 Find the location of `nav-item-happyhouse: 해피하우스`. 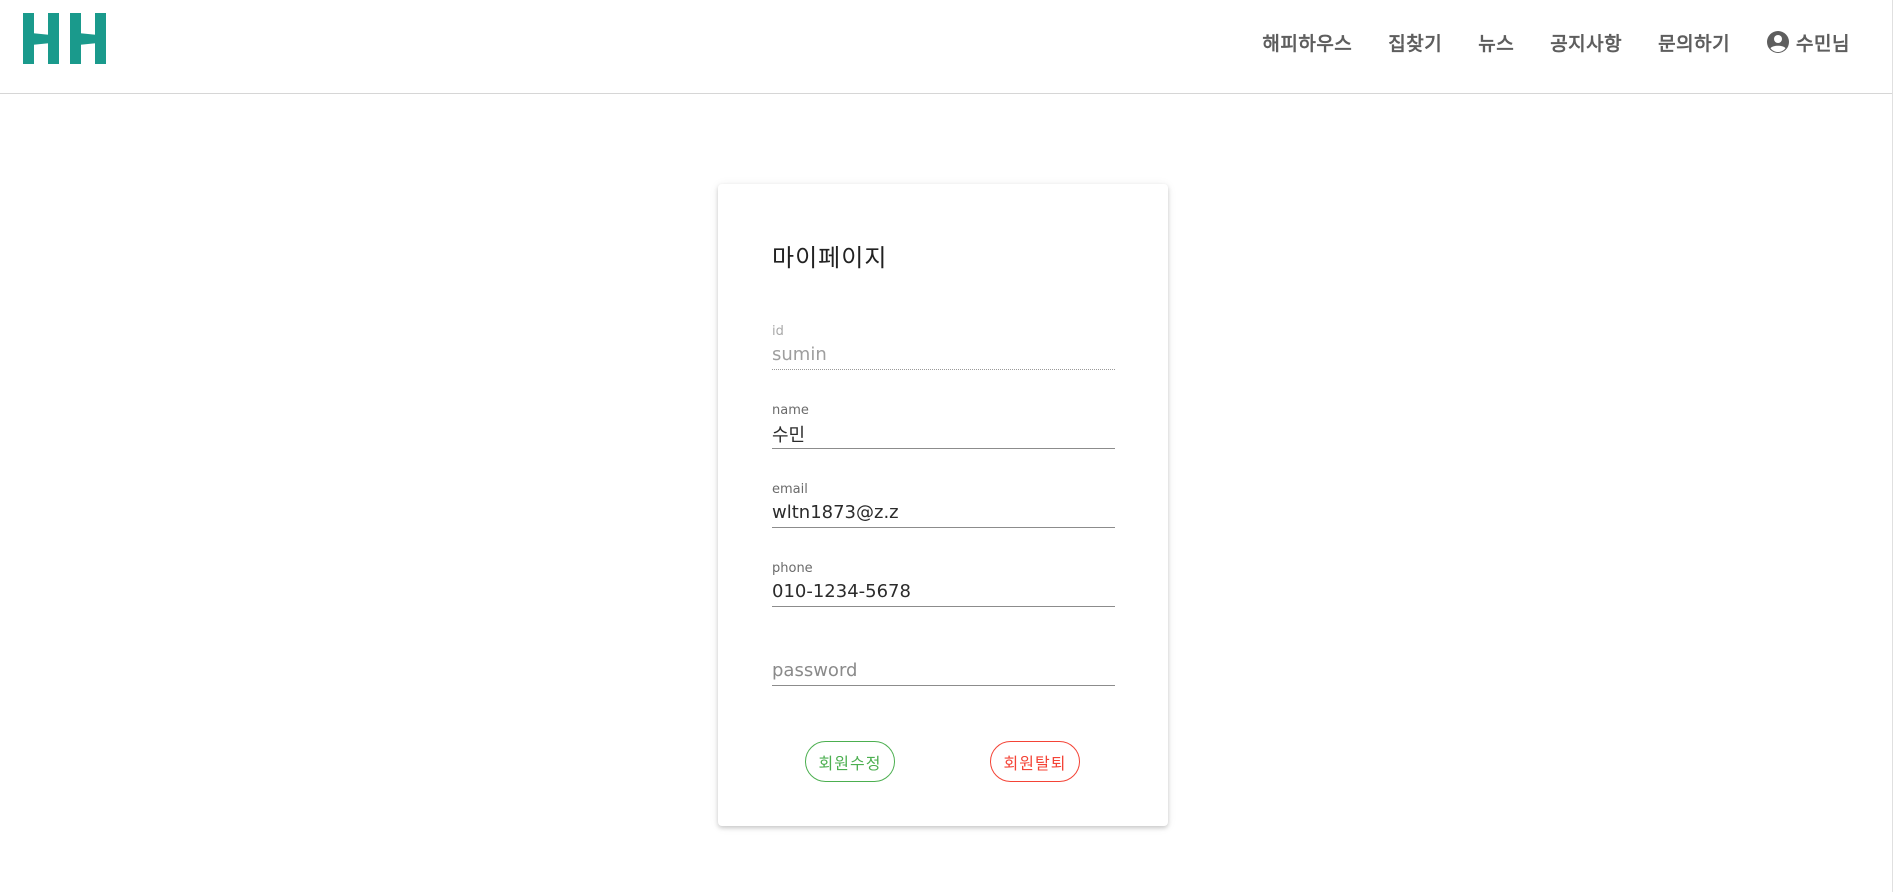

nav-item-happyhouse: 해피하우스 is located at coordinates (1307, 42).